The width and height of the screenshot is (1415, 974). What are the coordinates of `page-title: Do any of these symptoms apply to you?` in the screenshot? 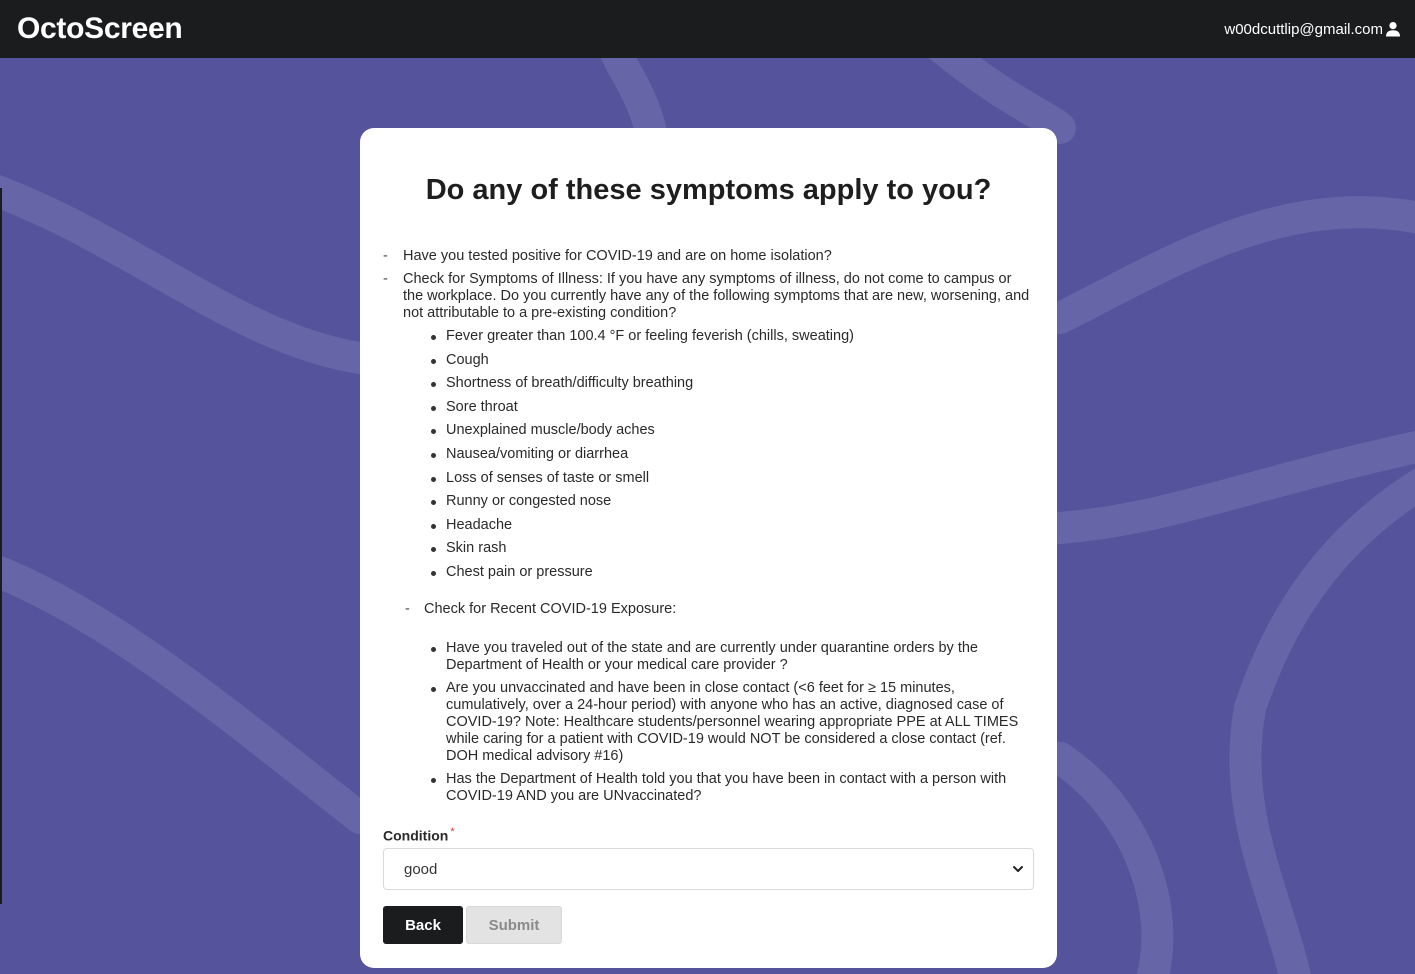 It's located at (708, 190).